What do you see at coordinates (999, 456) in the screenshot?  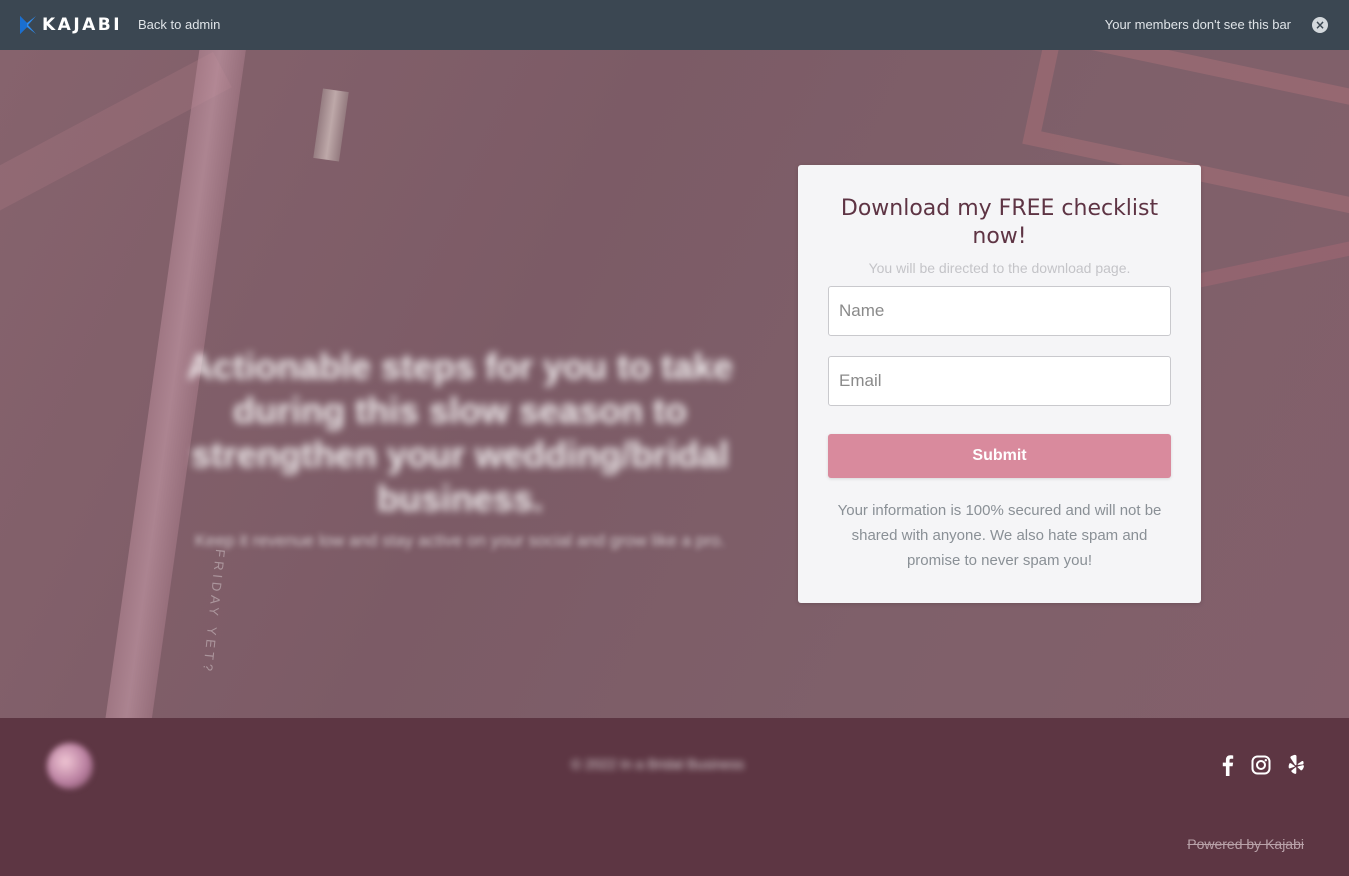 I see `submit-button: Submit` at bounding box center [999, 456].